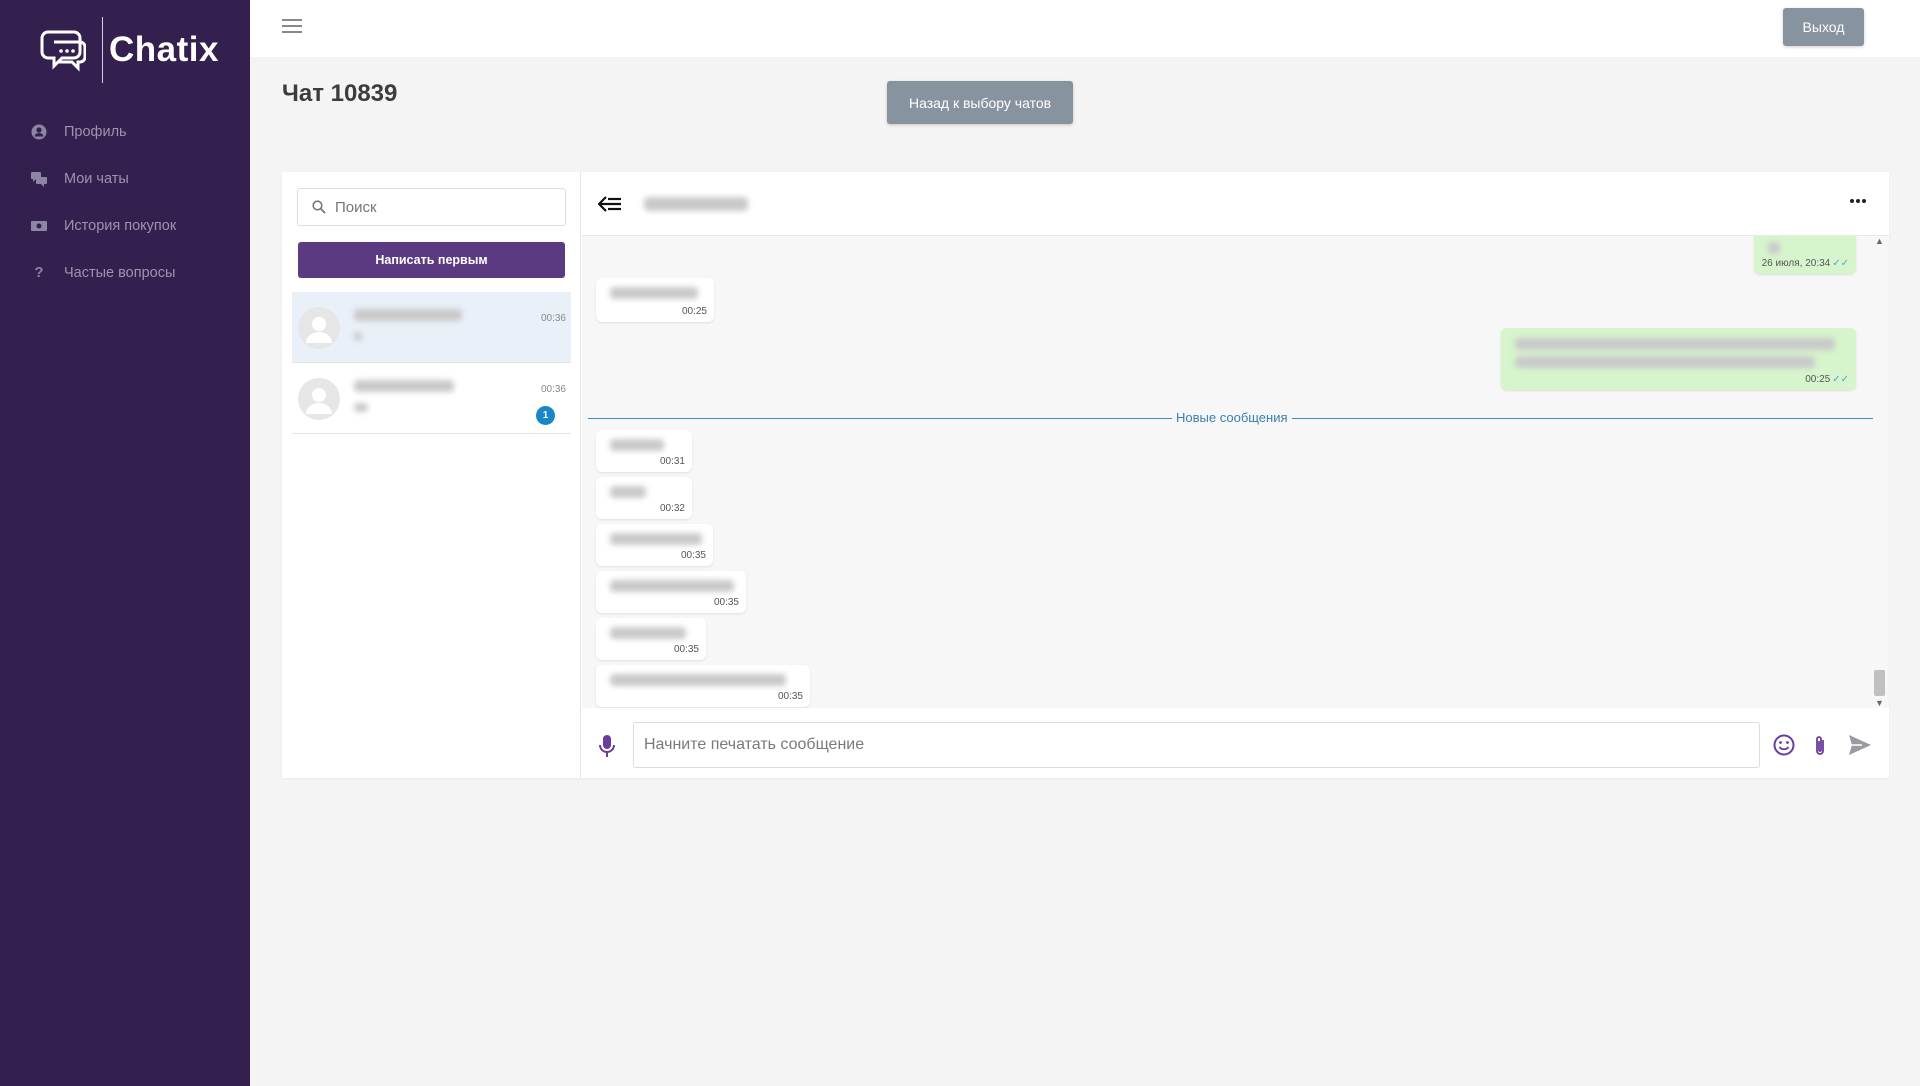 This screenshot has width=1920, height=1086. I want to click on logo-text: Chatix, so click(164, 49).